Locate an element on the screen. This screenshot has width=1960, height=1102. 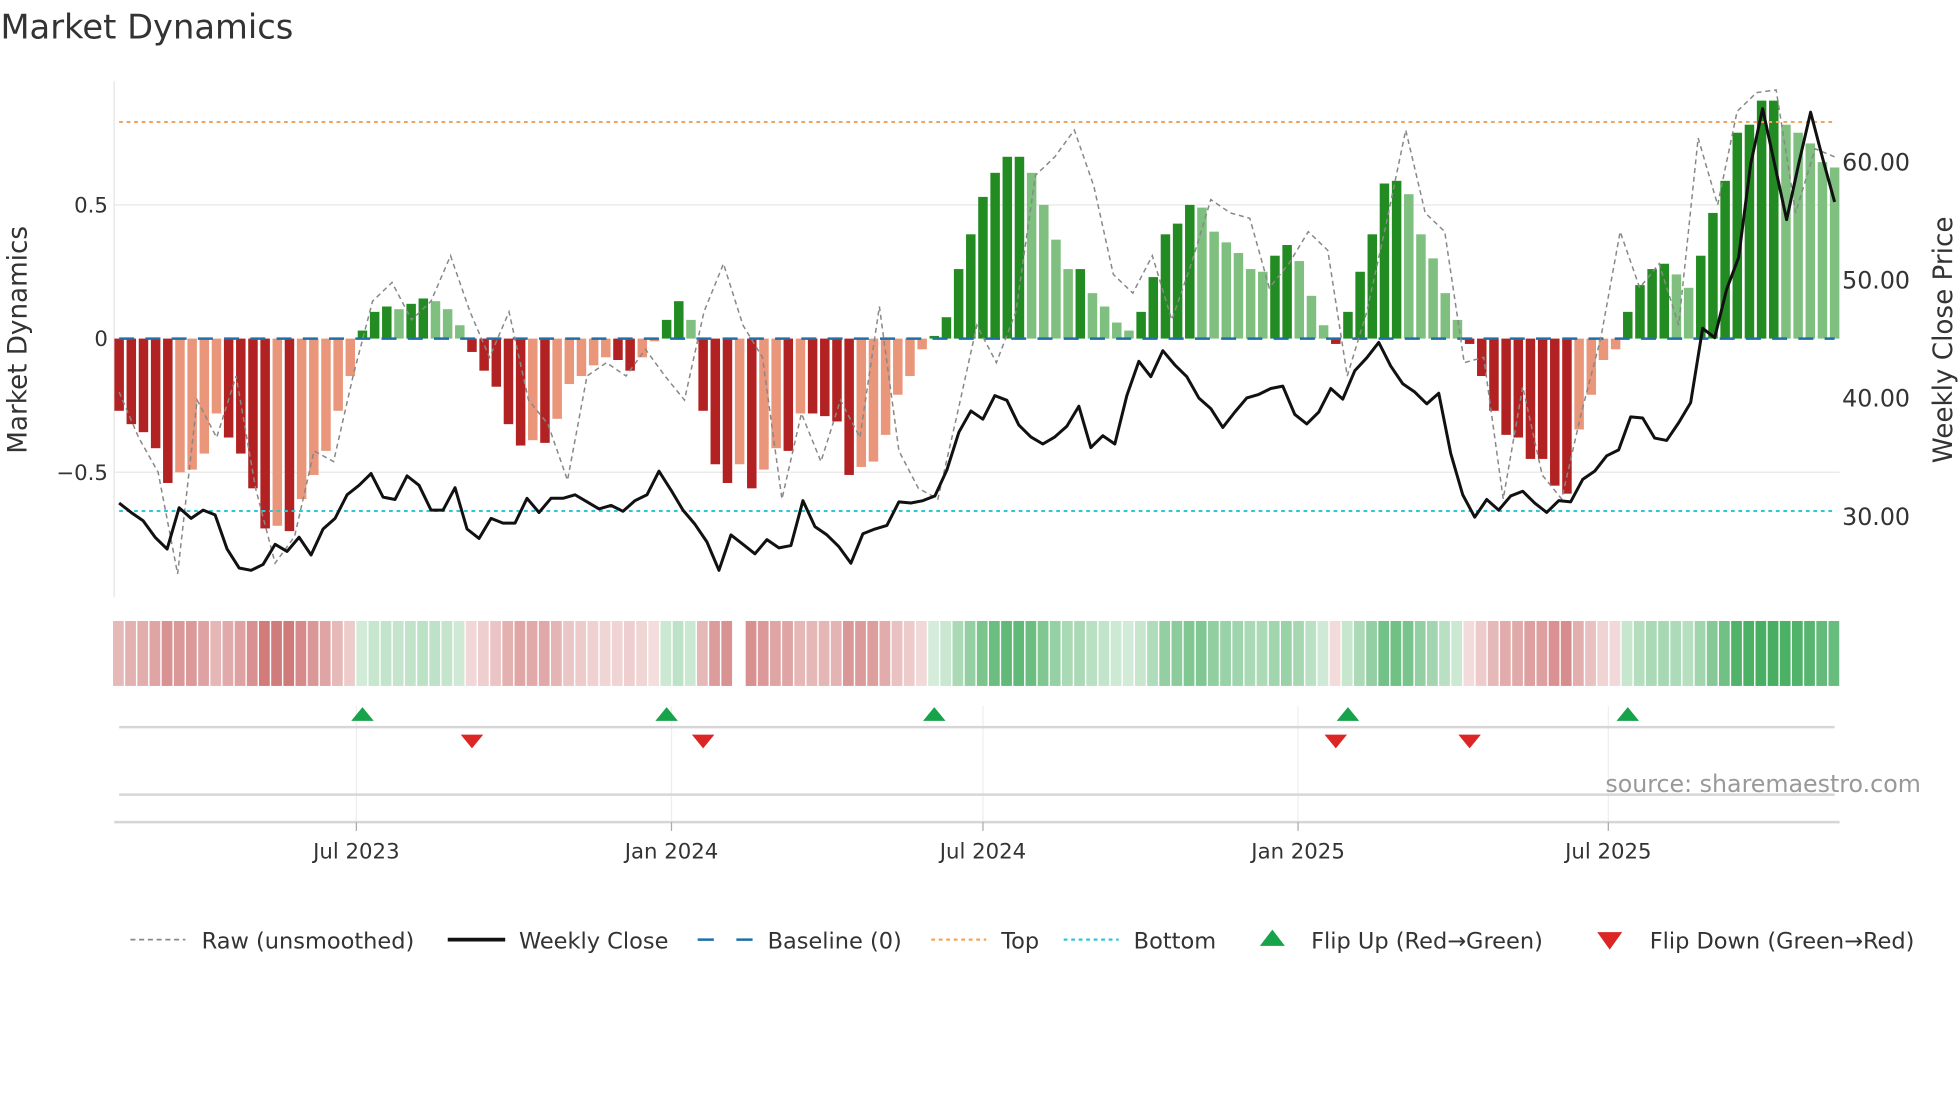
legend-label: Bottom is located at coordinates (1175, 941).